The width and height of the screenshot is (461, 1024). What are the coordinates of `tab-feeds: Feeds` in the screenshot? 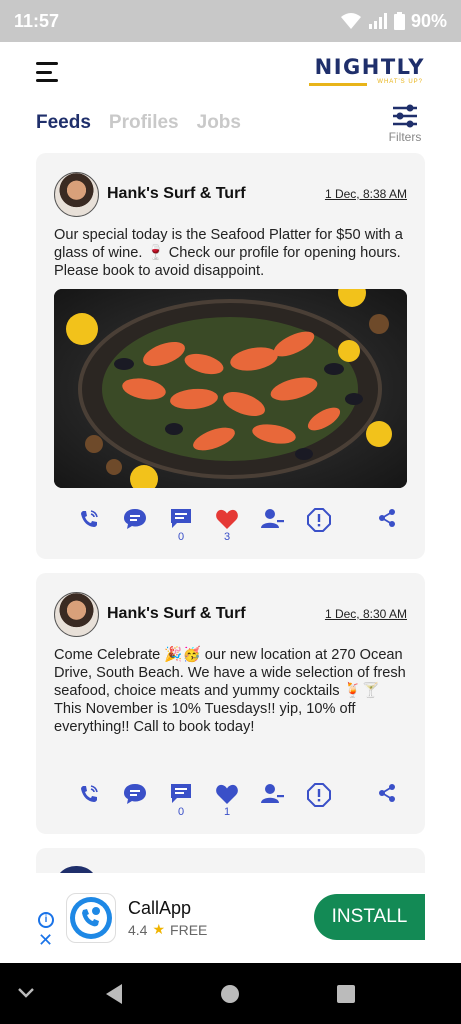 It's located at (63, 123).